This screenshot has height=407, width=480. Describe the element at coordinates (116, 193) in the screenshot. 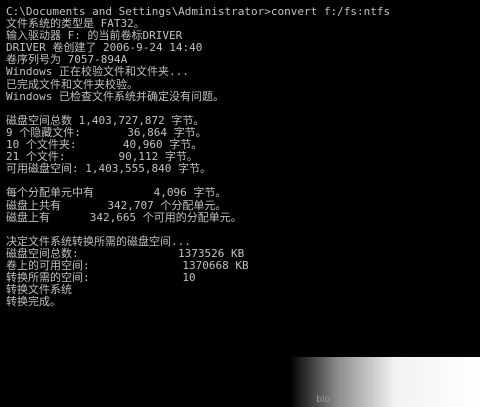

I see `console-line: 每个分配单元中有 4,096 字节。` at that location.